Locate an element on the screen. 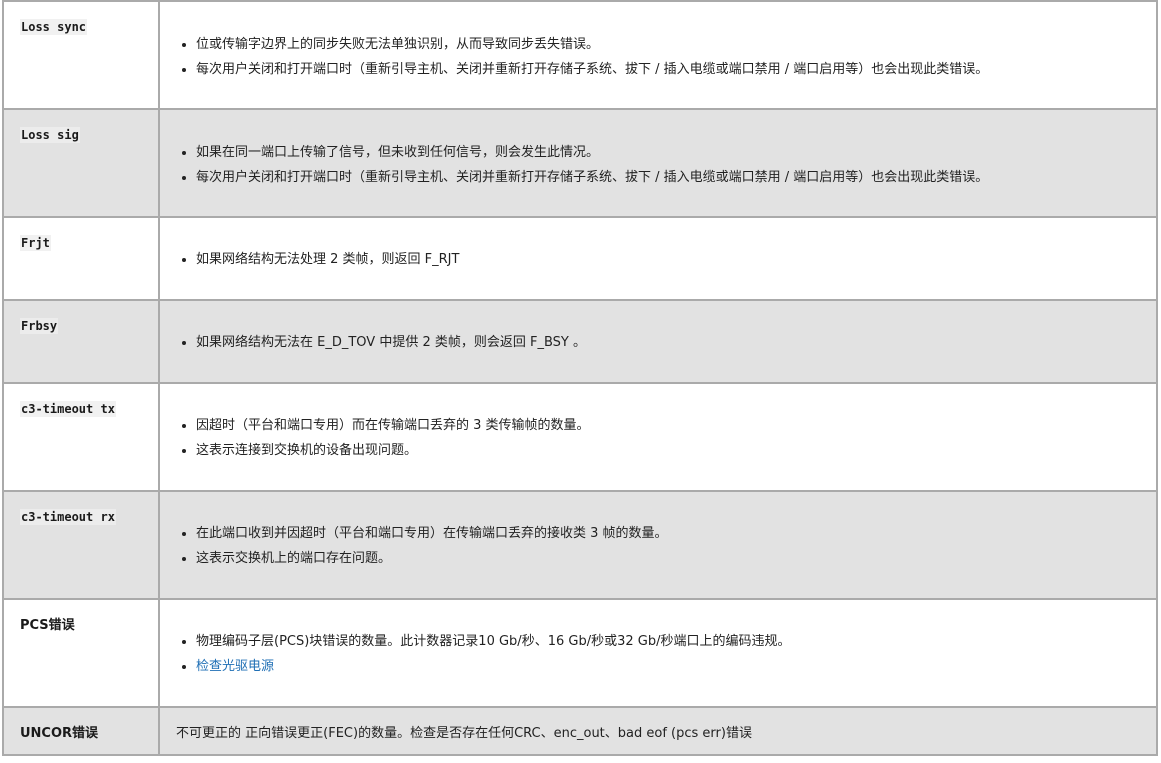  term-cell: c3-timeout rx is located at coordinates (81, 545).